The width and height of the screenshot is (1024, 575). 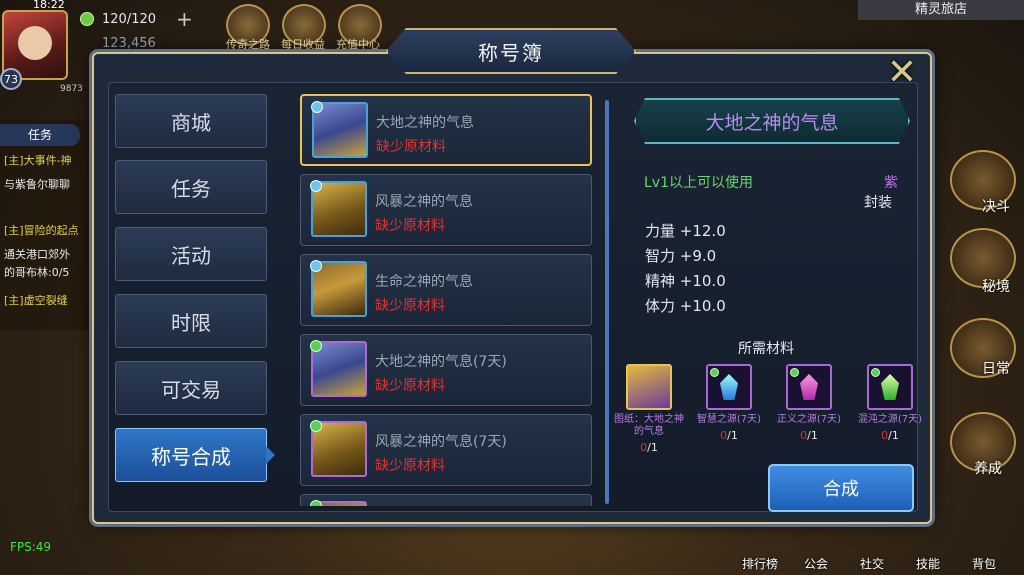 What do you see at coordinates (890, 387) in the screenshot?
I see `green-gem-icon` at bounding box center [890, 387].